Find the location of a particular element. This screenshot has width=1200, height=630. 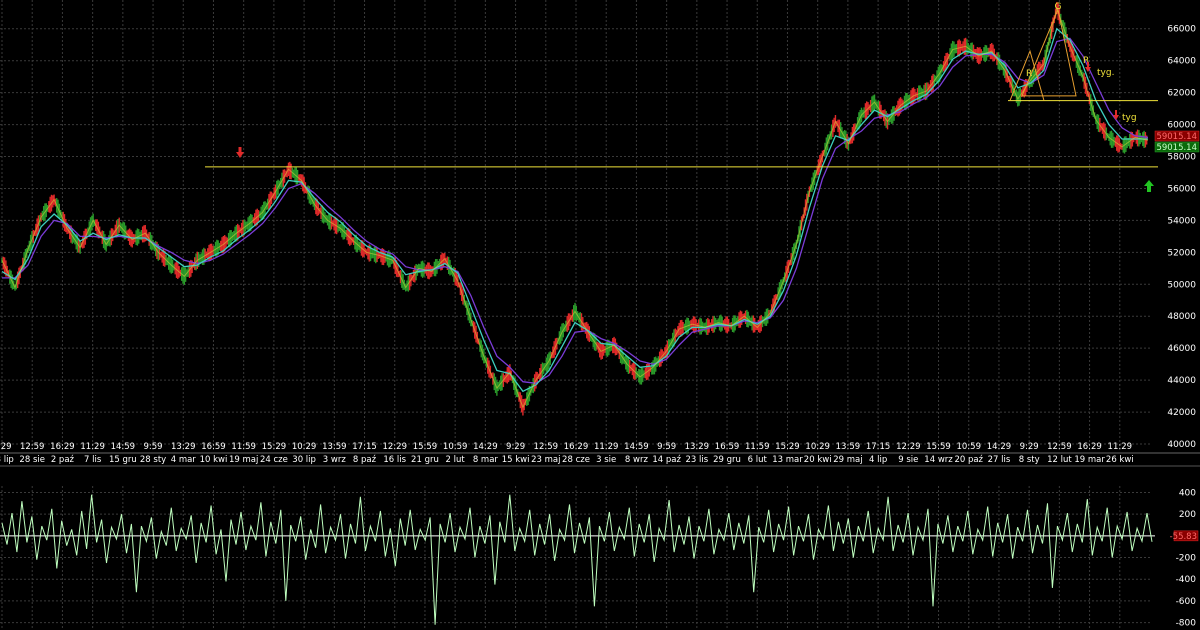

osc-y-tick-label: -600 is located at coordinates (1186, 602).